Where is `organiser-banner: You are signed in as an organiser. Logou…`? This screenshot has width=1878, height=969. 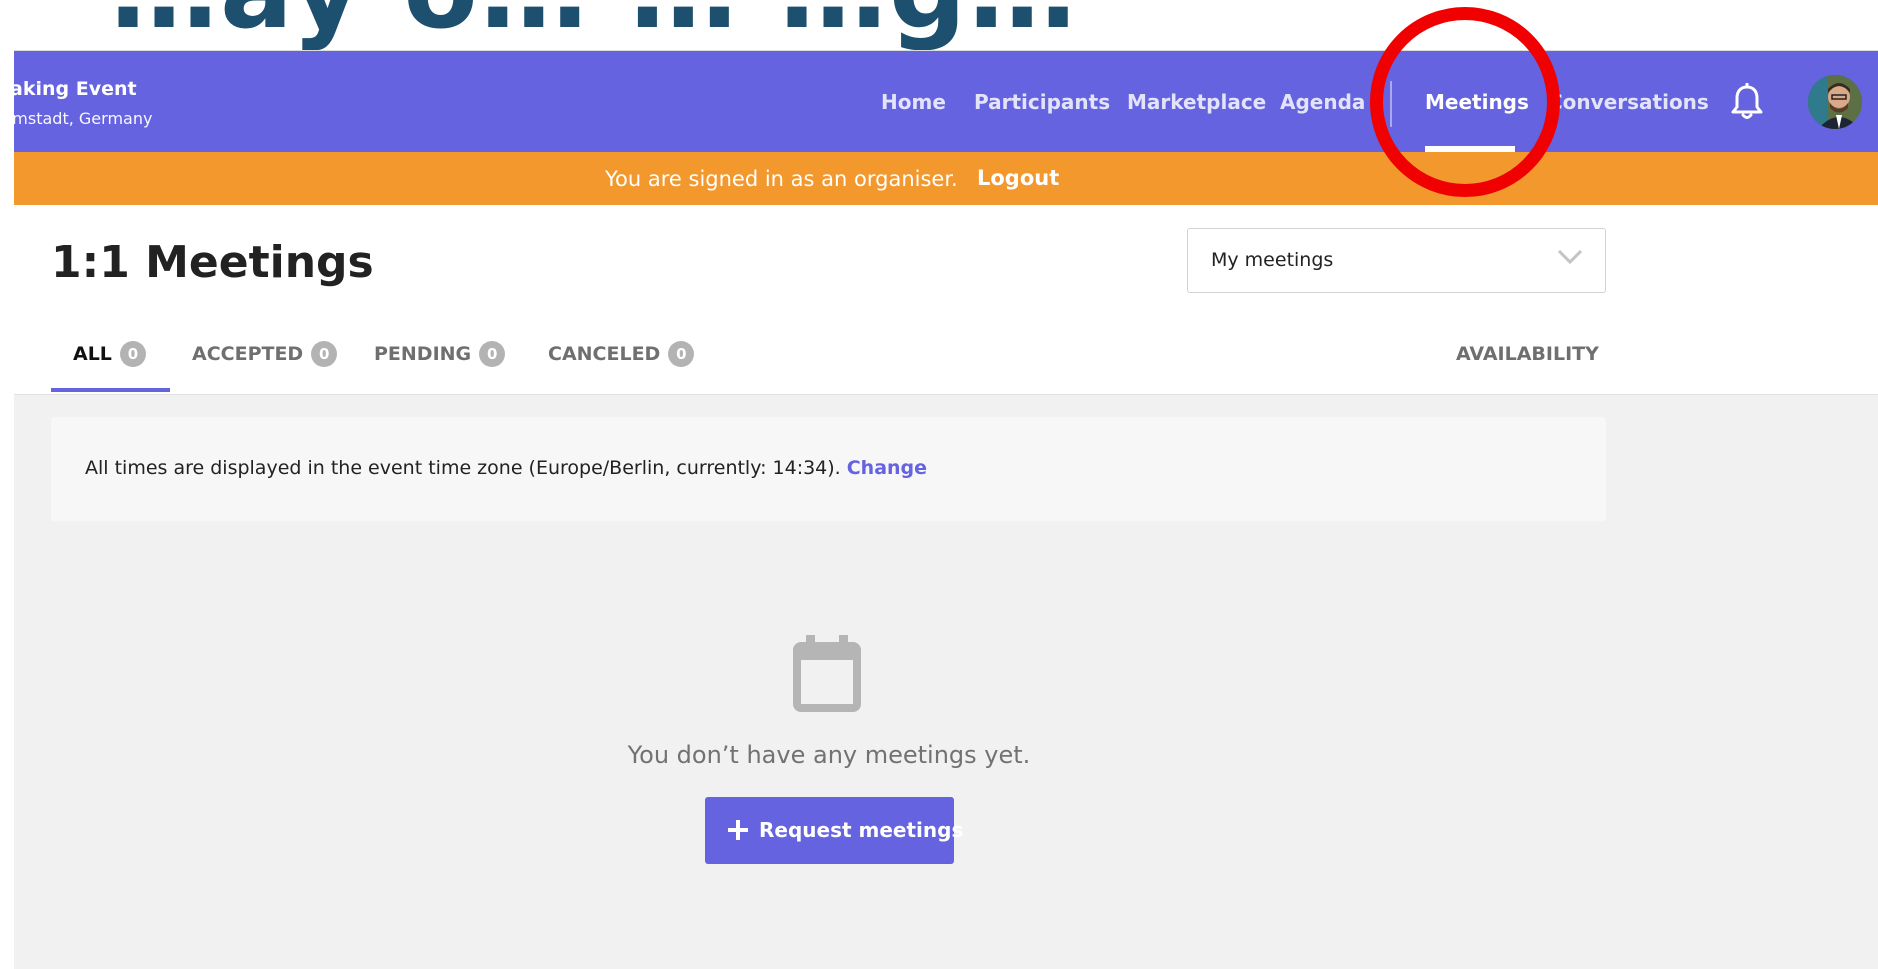 organiser-banner: You are signed in as an organiser. Logou… is located at coordinates (946, 178).